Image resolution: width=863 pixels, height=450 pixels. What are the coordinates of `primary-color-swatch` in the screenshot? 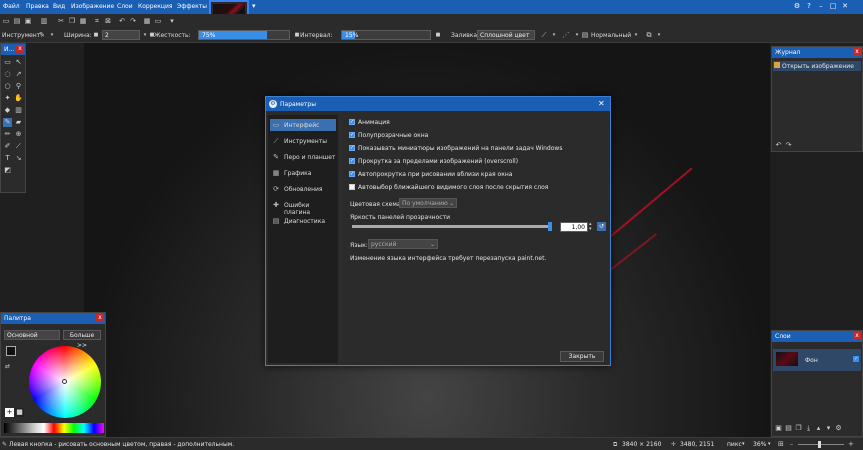 It's located at (11, 351).